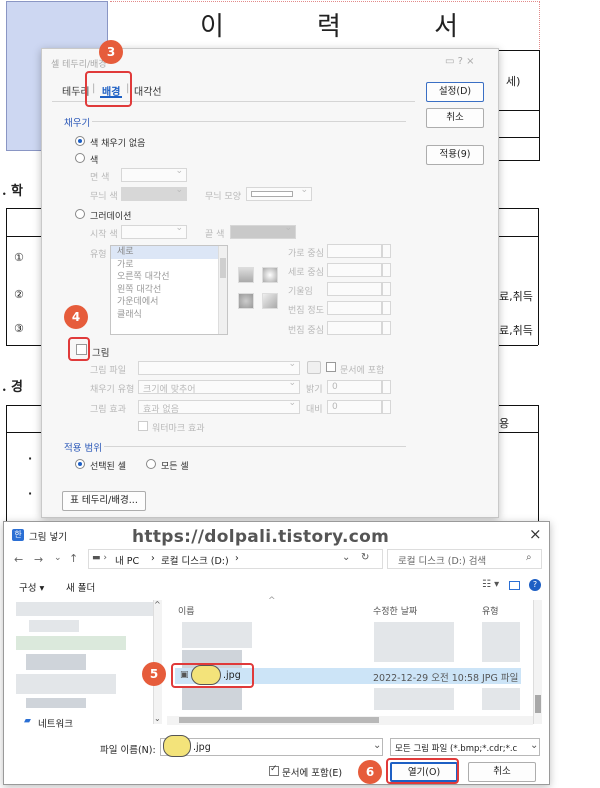  I want to click on blur-input, so click(354, 308).